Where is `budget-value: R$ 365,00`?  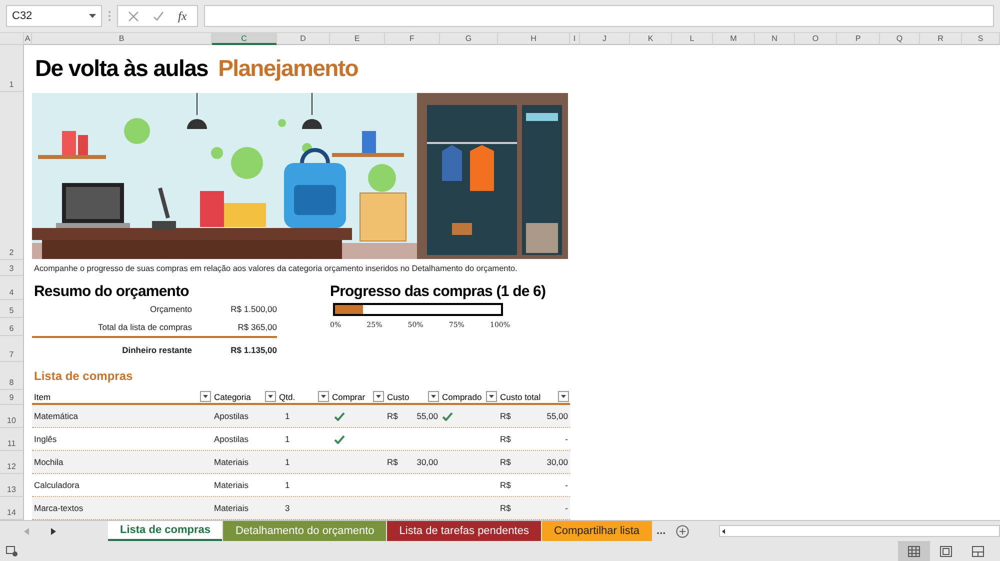 budget-value: R$ 365,00 is located at coordinates (256, 327).